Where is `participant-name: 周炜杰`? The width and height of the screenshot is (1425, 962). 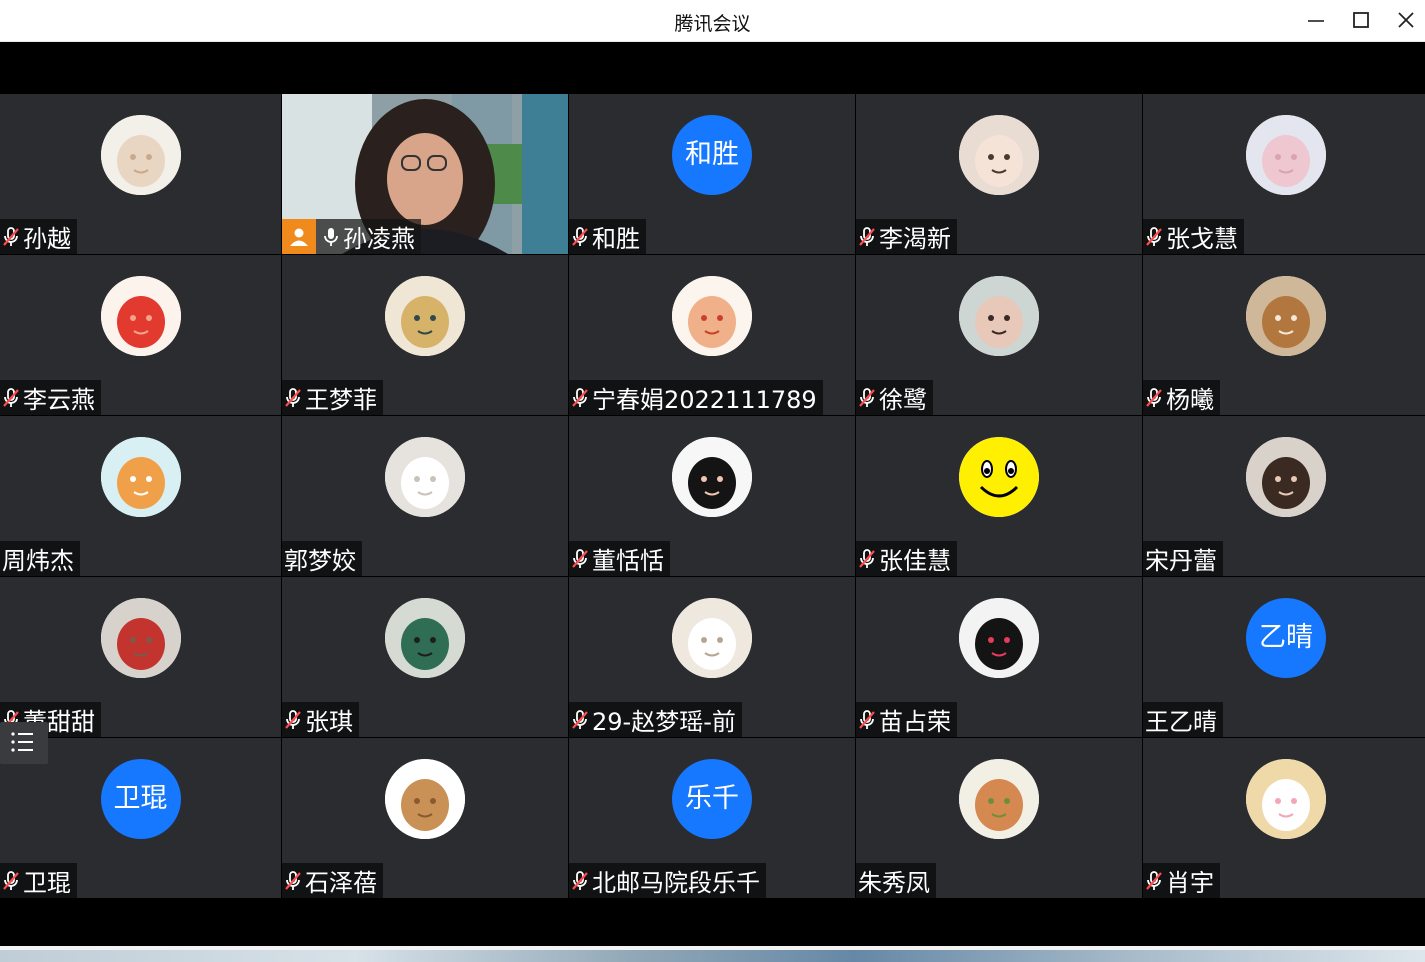
participant-name: 周炜杰 is located at coordinates (38, 561).